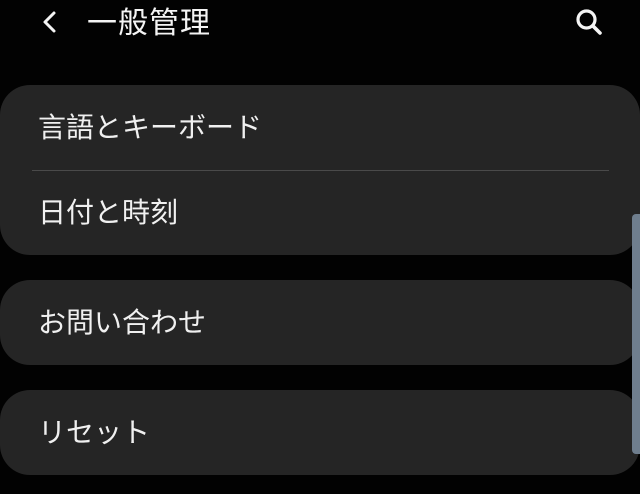 The image size is (640, 494). Describe the element at coordinates (150, 127) in the screenshot. I see `list-item-label: 言語とキーボード` at that location.